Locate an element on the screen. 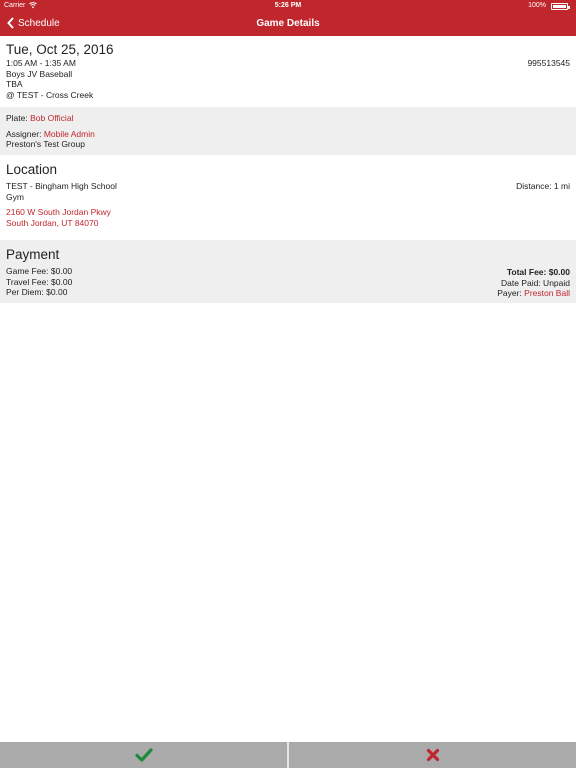 This screenshot has height=768, width=576. game-level: Boys JV Baseball is located at coordinates (39, 73).